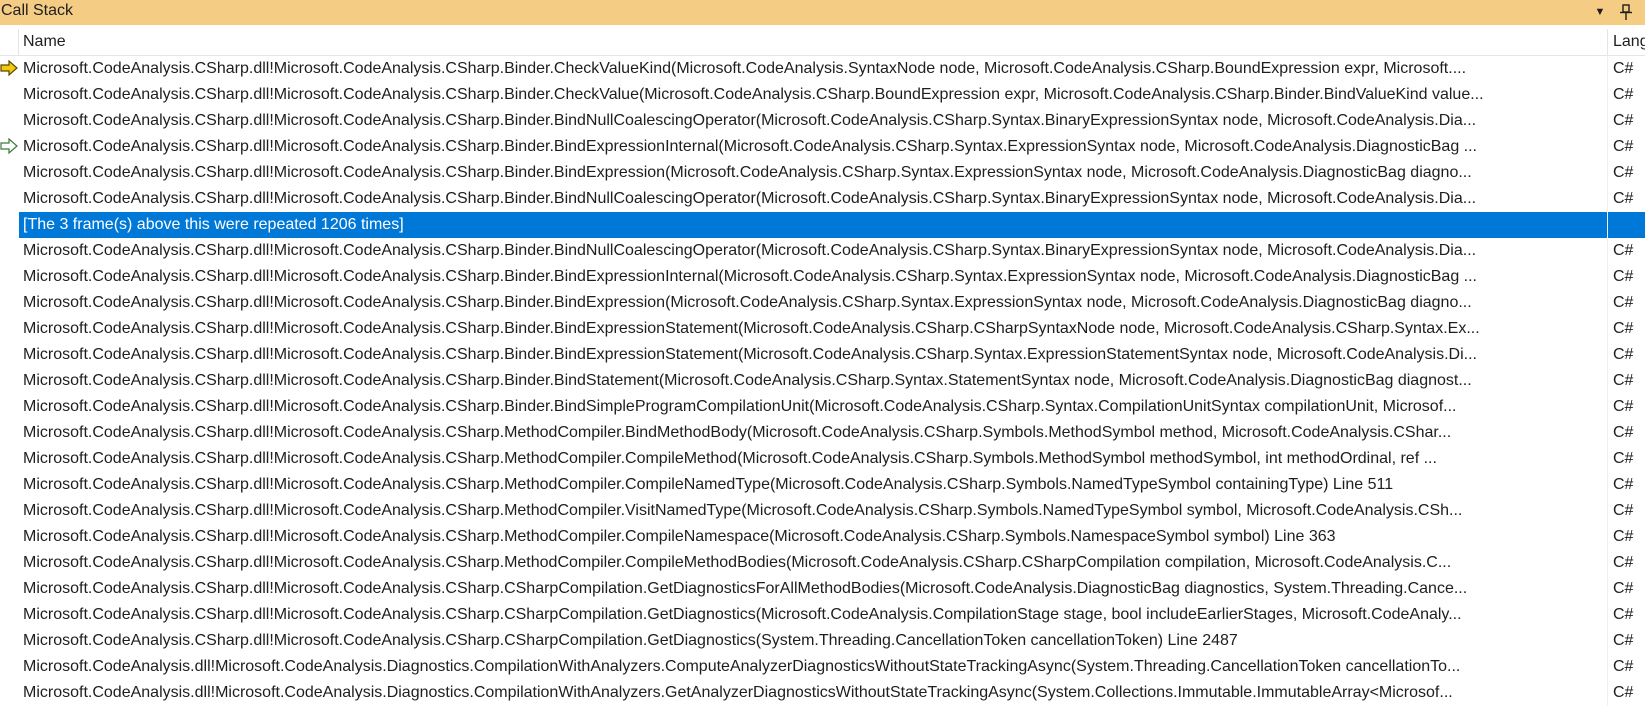 This screenshot has width=1645, height=706. I want to click on tool-window-titlebar: Call Stack ▼, so click(822, 12).